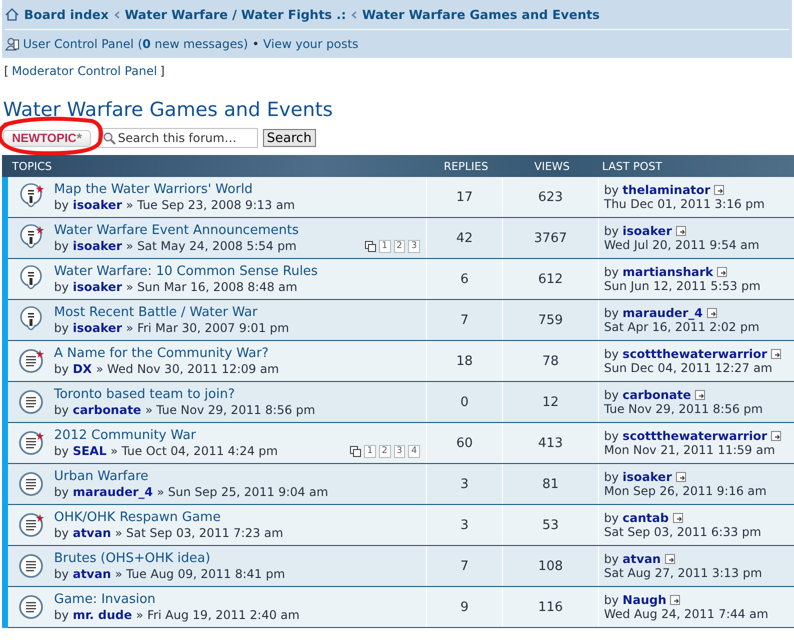 Image resolution: width=794 pixels, height=644 pixels. I want to click on breadcrumb-link: Water Warfare Games and Events, so click(481, 14).